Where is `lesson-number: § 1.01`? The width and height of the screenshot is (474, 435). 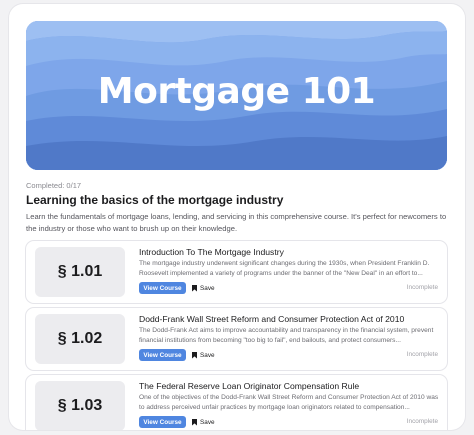
lesson-number: § 1.01 is located at coordinates (80, 272).